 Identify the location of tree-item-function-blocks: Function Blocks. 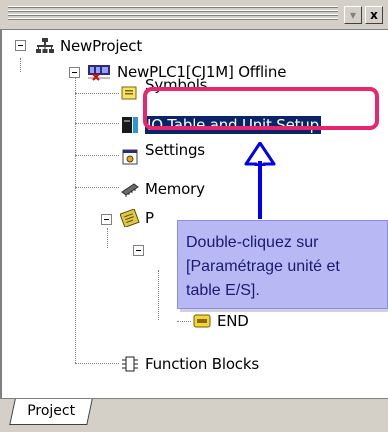
(189, 364).